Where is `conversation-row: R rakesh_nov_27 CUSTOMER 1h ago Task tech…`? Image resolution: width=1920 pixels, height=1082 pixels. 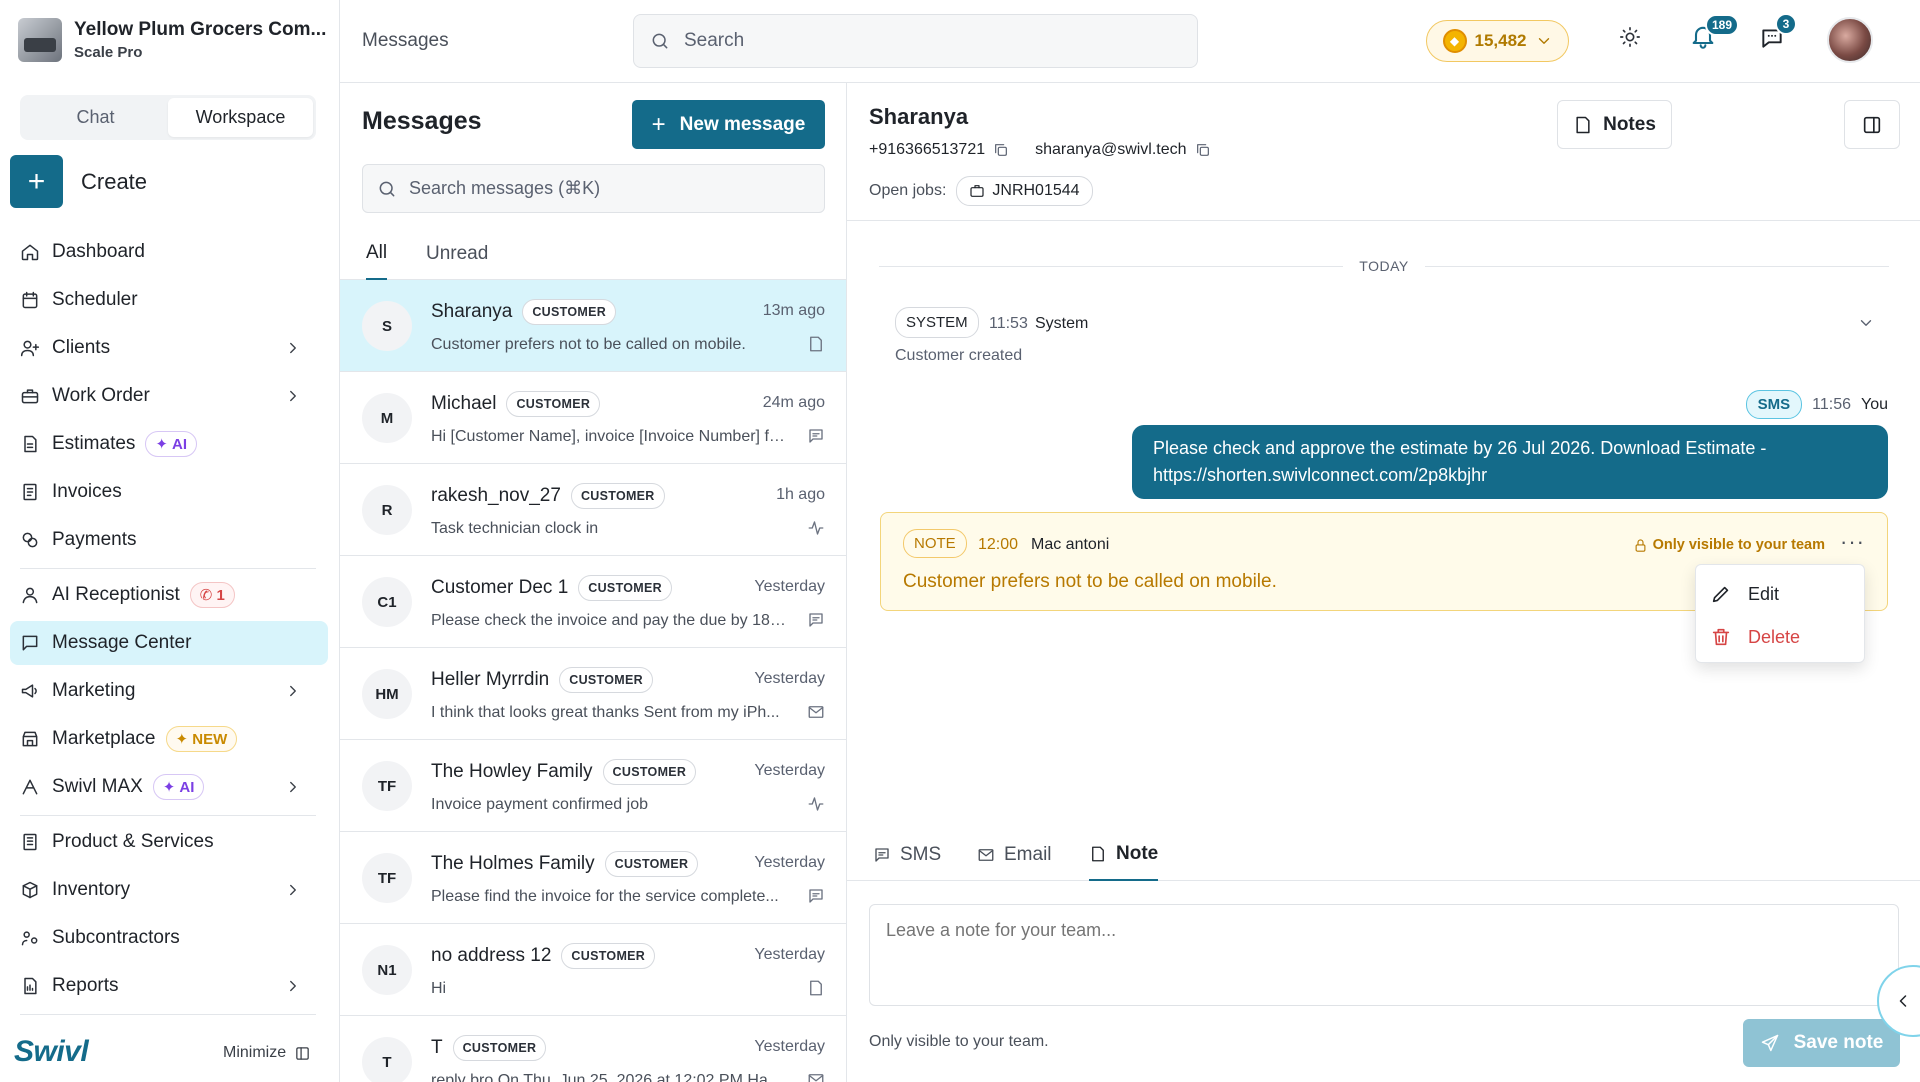 conversation-row: R rakesh_nov_27 CUSTOMER 1h ago Task tech… is located at coordinates (593, 510).